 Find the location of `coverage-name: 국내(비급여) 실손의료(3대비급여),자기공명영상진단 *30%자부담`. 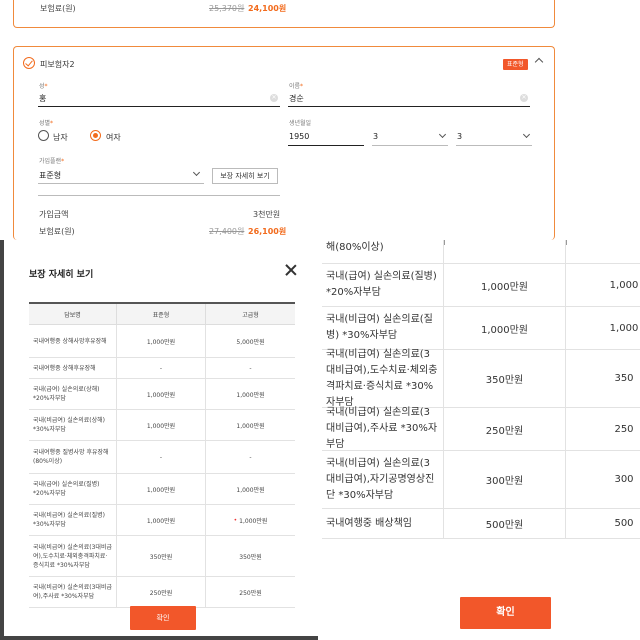

coverage-name: 국내(비급여) 실손의료(3대비급여),자기공명영상진단 *30%자부담 is located at coordinates (383, 479).